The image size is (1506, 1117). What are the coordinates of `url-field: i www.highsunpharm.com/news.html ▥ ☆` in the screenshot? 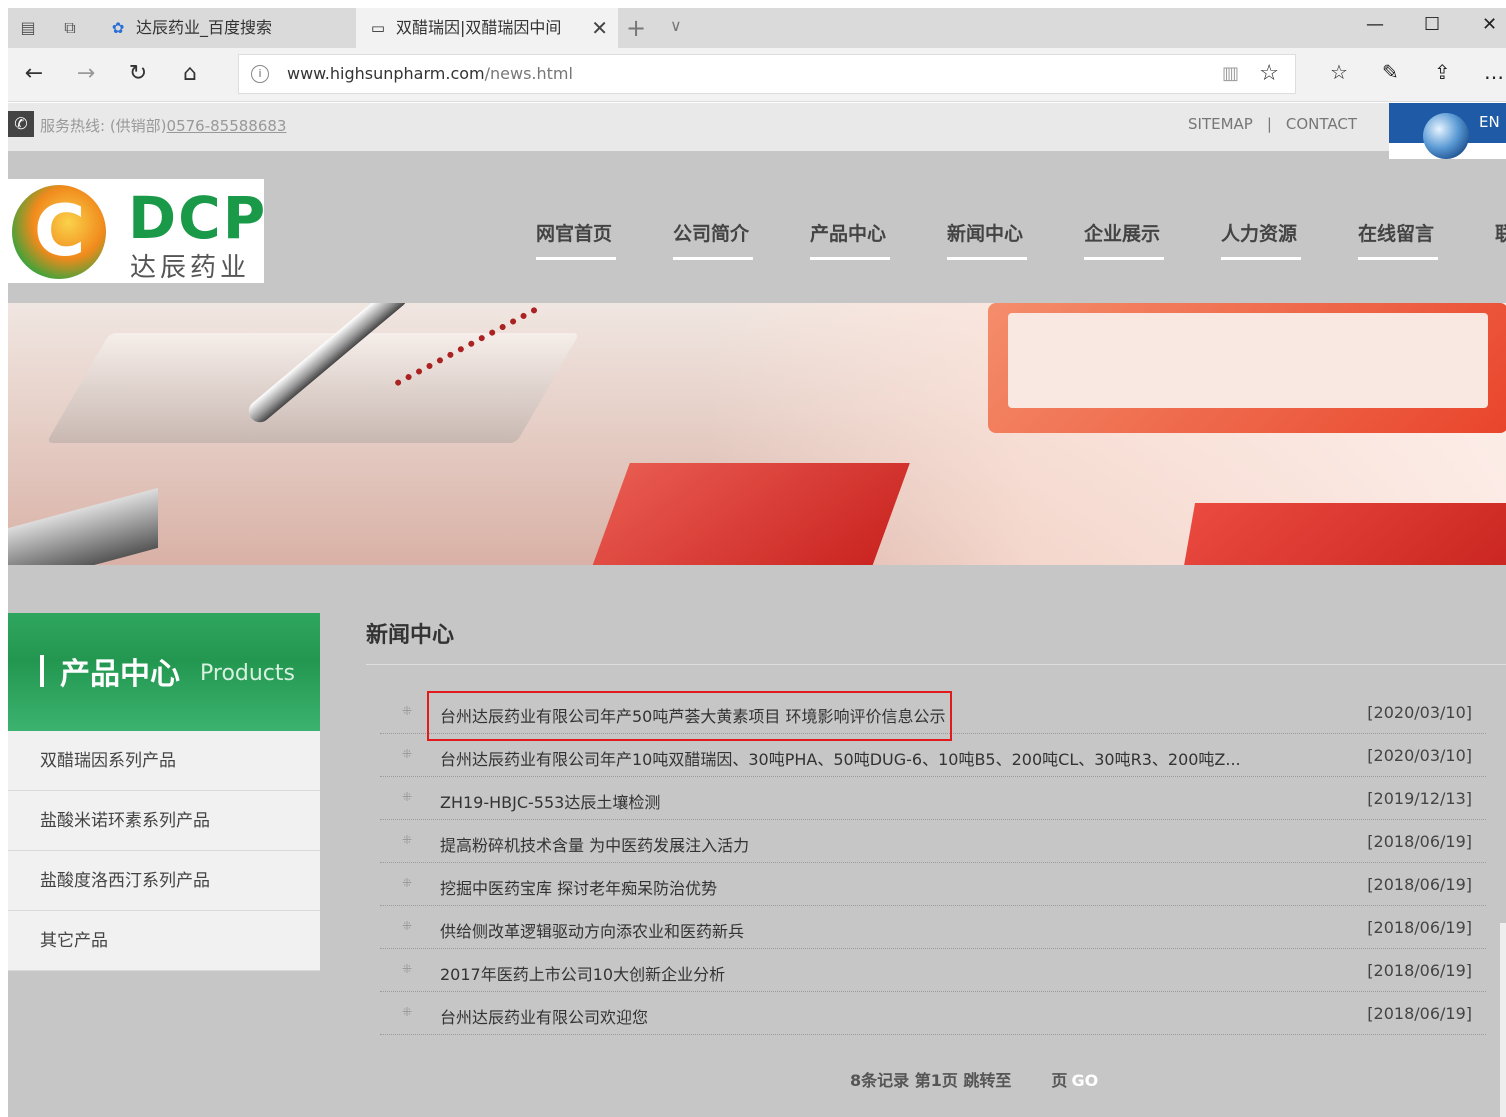 It's located at (767, 74).